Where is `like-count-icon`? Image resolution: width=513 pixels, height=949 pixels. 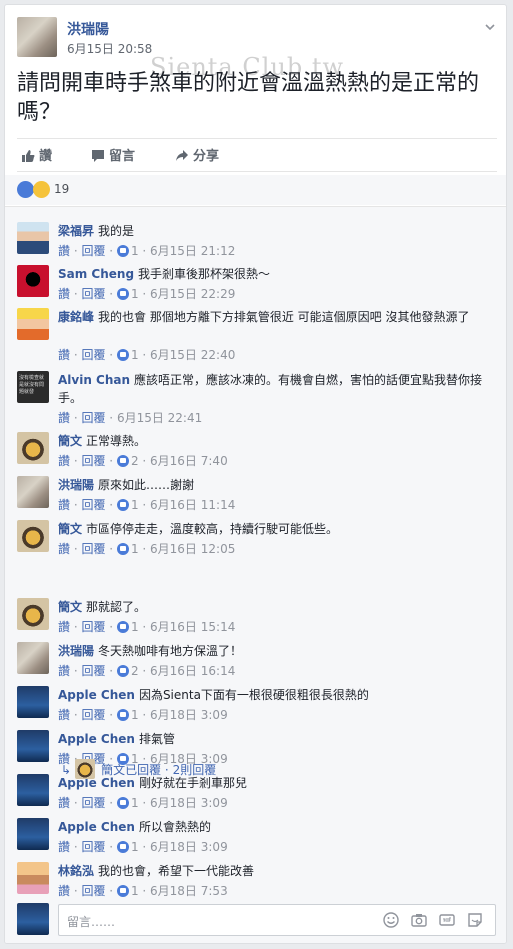 like-count-icon is located at coordinates (122, 715).